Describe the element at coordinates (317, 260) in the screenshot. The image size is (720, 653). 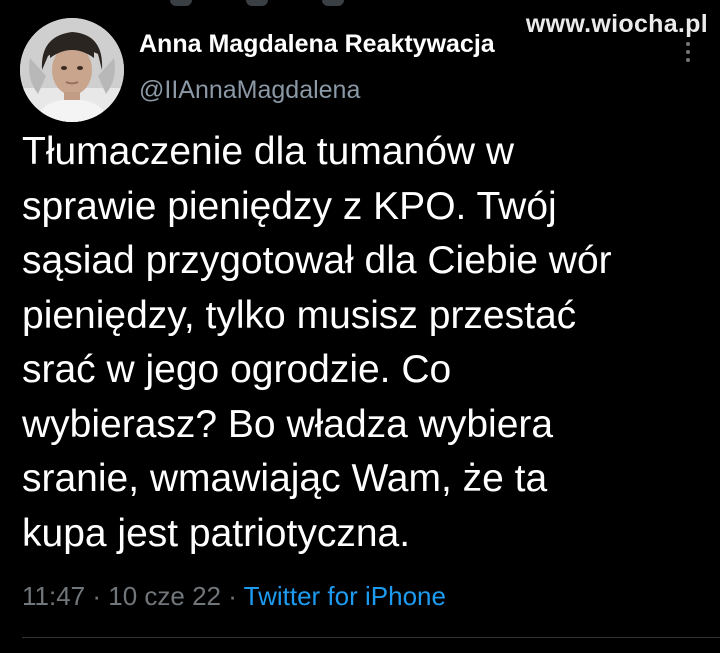
I see `tweet-line: sąsiad przygotował dla Ciebie wór` at that location.